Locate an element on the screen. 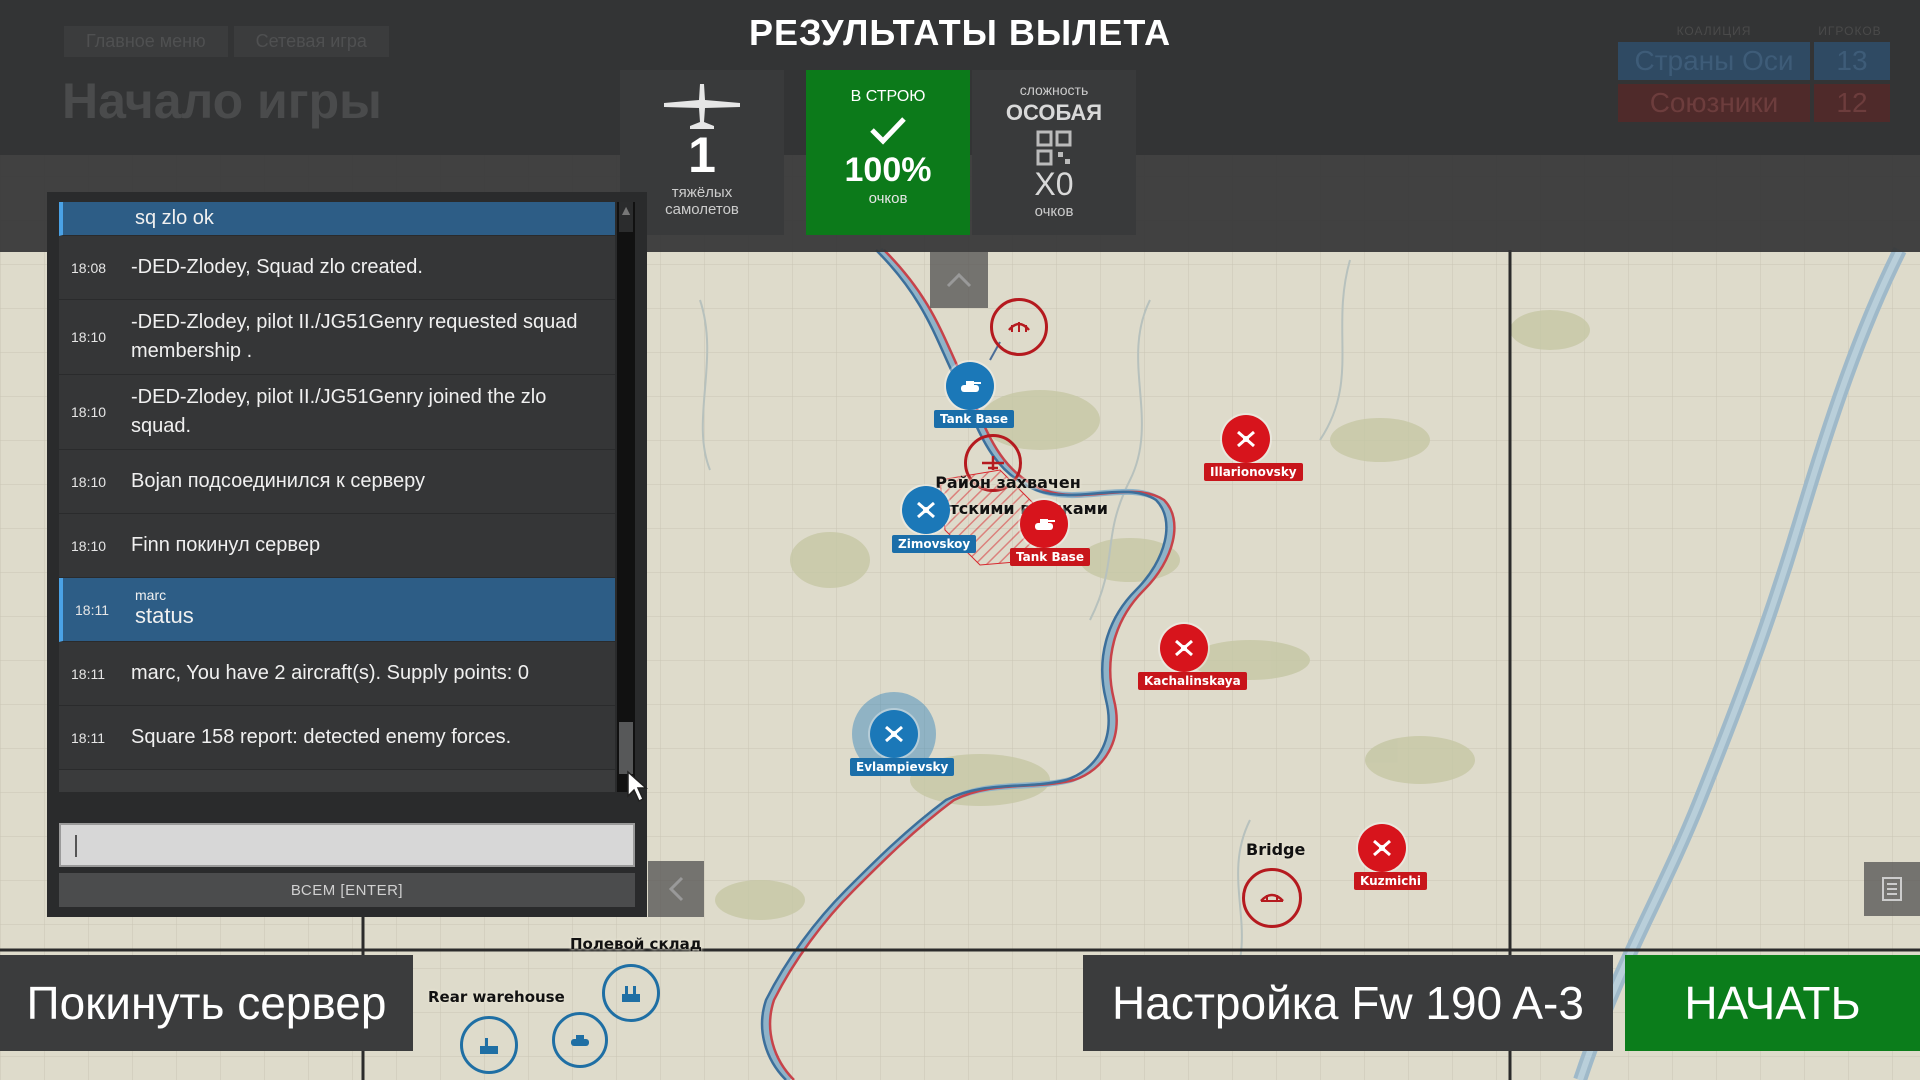  tank-base-label-blue: Tank Base is located at coordinates (974, 419).